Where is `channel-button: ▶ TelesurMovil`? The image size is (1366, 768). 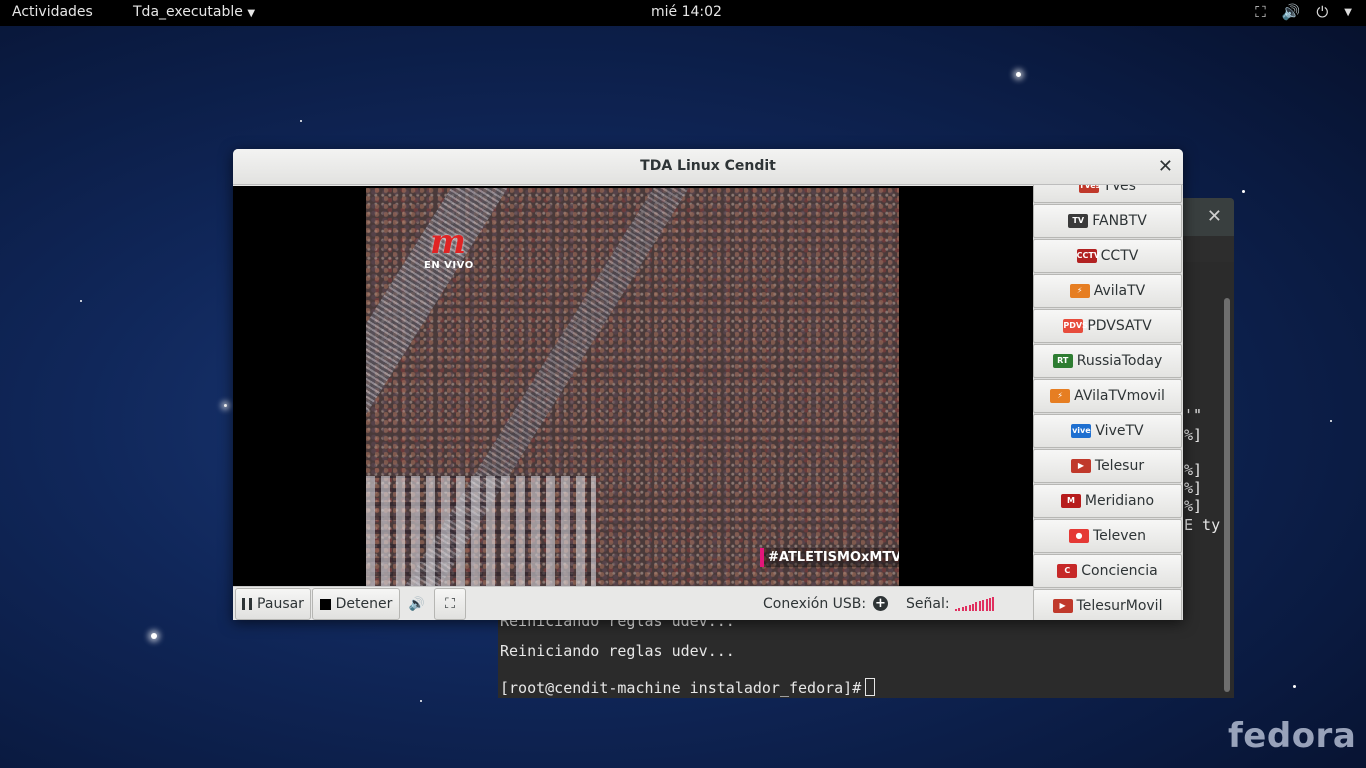 channel-button: ▶ TelesurMovil is located at coordinates (1107, 604).